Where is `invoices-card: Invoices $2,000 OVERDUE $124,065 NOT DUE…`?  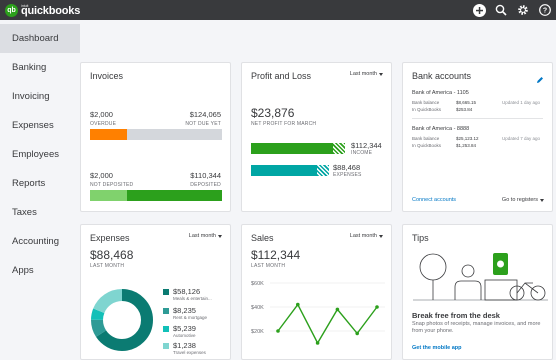
invoices-card: Invoices $2,000 OVERDUE $124,065 NOT DUE… is located at coordinates (155, 137).